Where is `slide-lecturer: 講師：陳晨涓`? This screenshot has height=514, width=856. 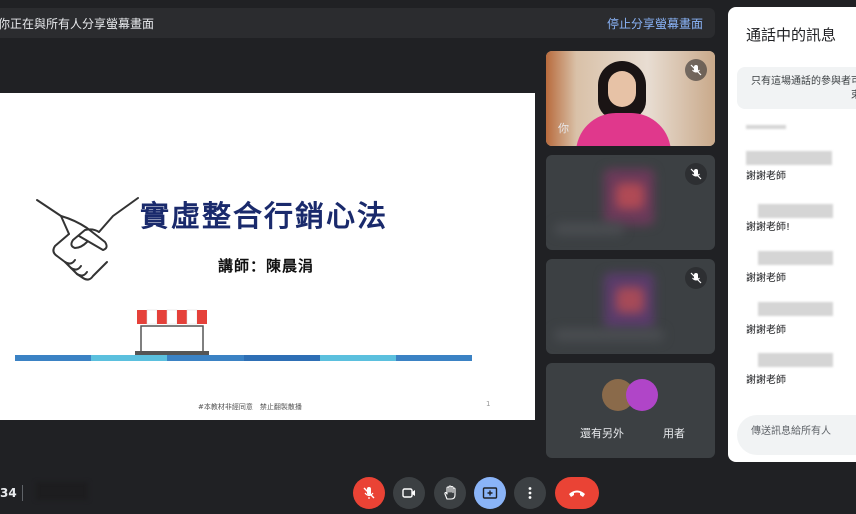 slide-lecturer: 講師：陳晨涓 is located at coordinates (266, 266).